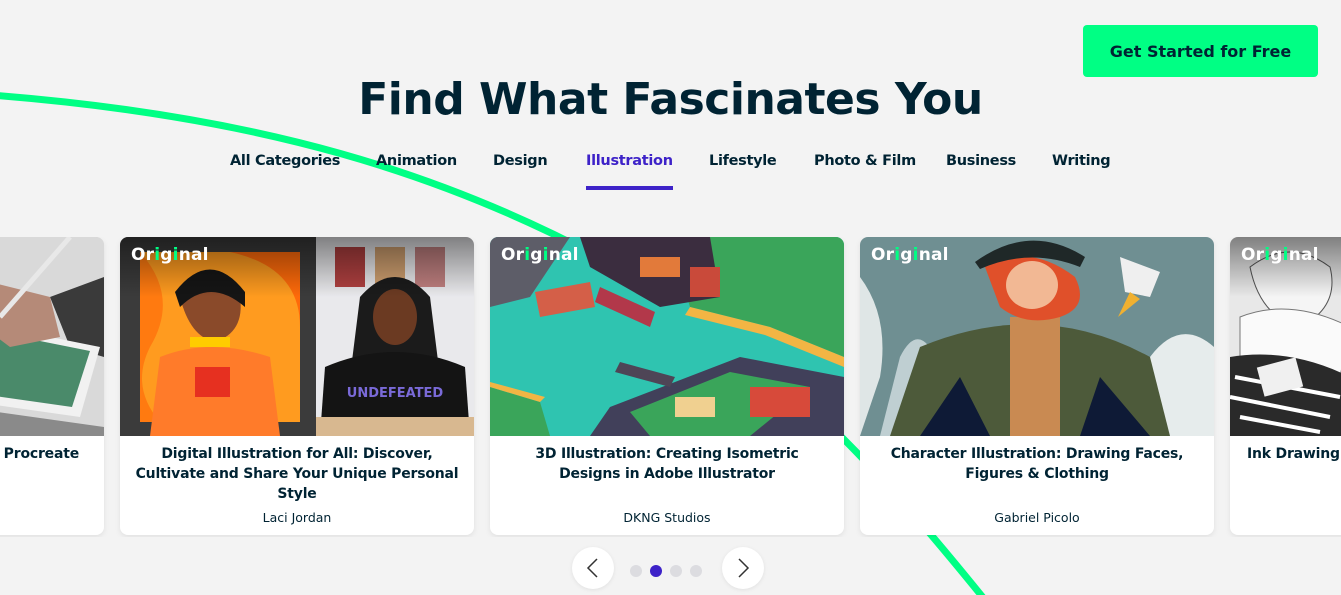  Describe the element at coordinates (667, 517) in the screenshot. I see `course-author: DKNG Studios` at that location.